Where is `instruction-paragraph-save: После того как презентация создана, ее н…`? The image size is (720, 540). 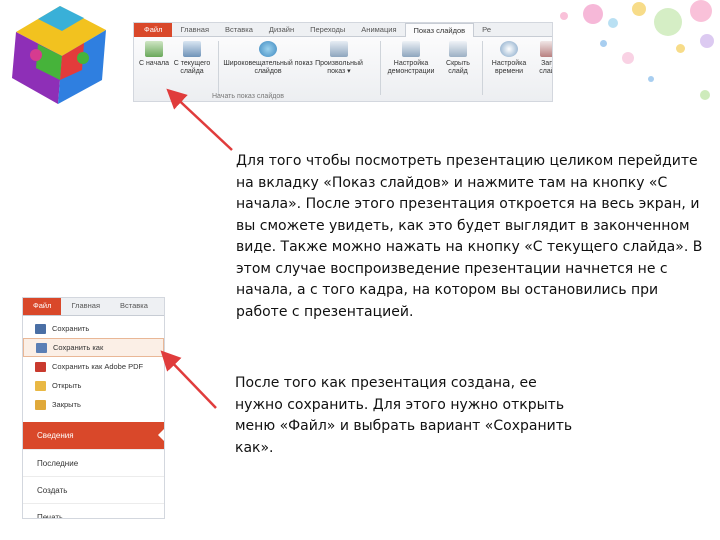 instruction-paragraph-save: После того как презентация создана, ее н… is located at coordinates (404, 415).